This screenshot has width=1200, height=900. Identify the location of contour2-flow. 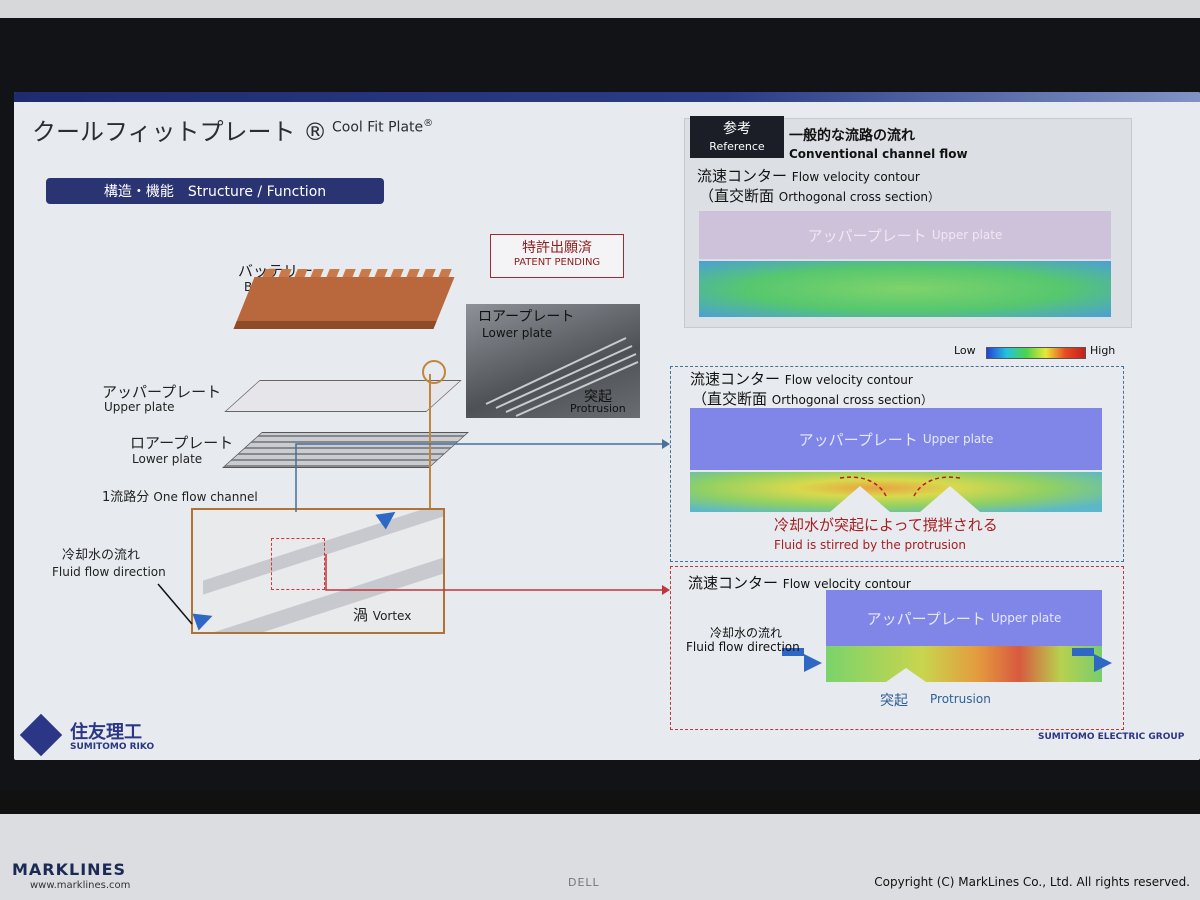
(964, 664).